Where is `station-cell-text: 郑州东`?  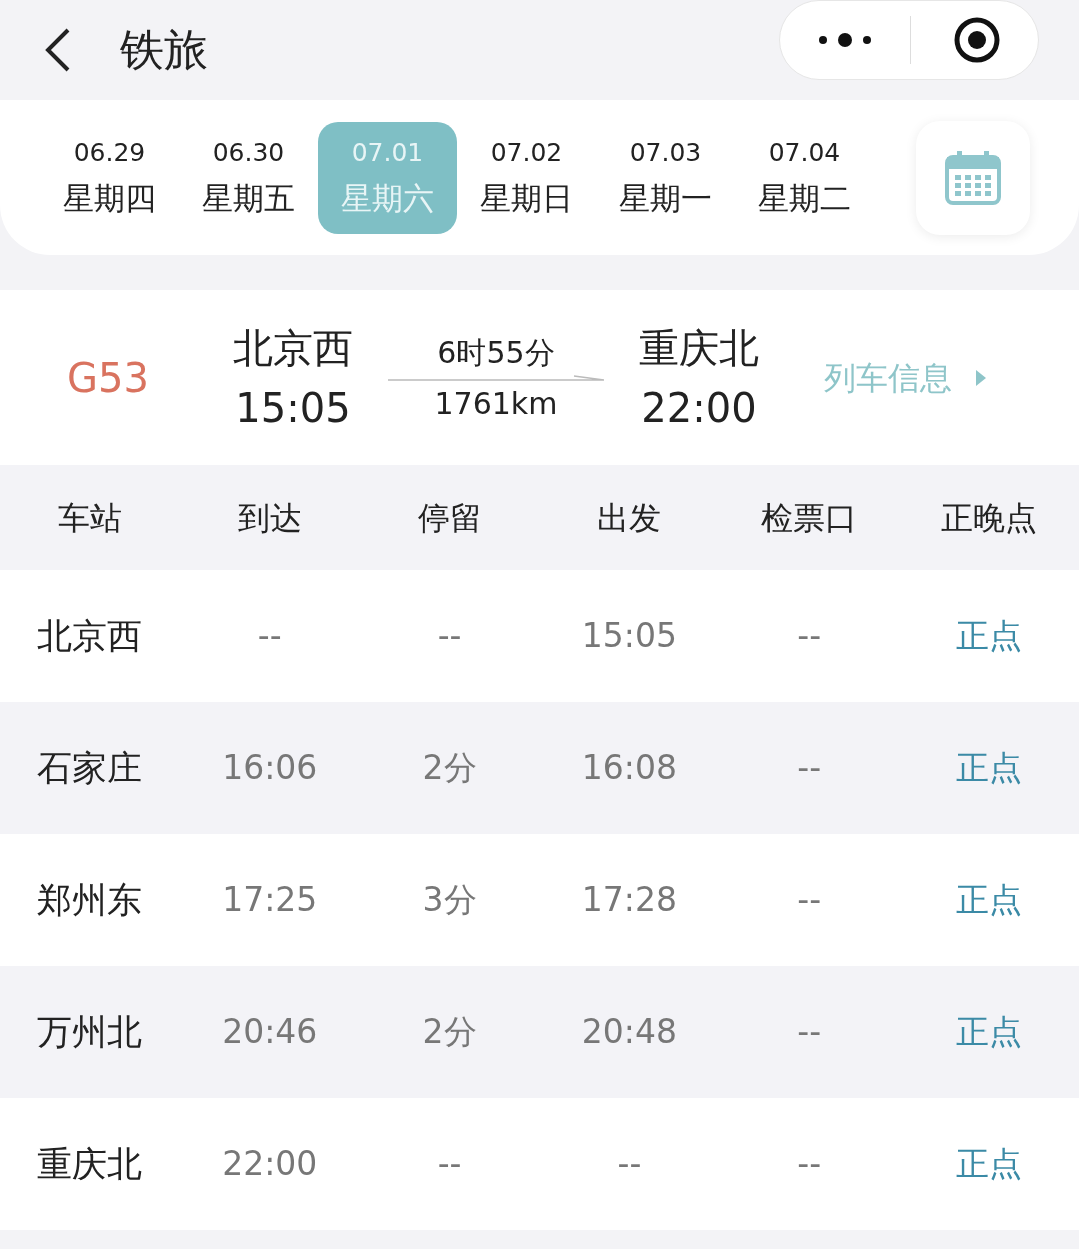
station-cell-text: 郑州东 is located at coordinates (90, 900).